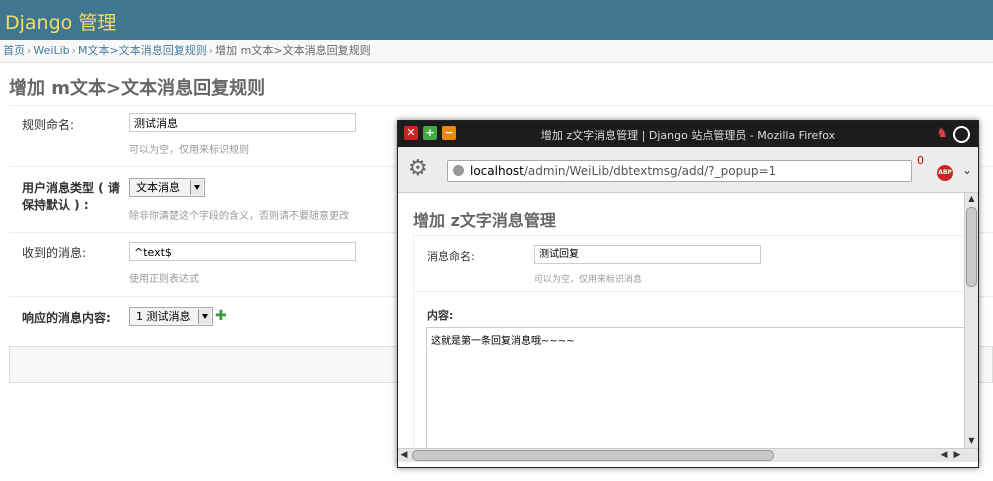  I want to click on received-help: 使用正则表达式, so click(164, 279).